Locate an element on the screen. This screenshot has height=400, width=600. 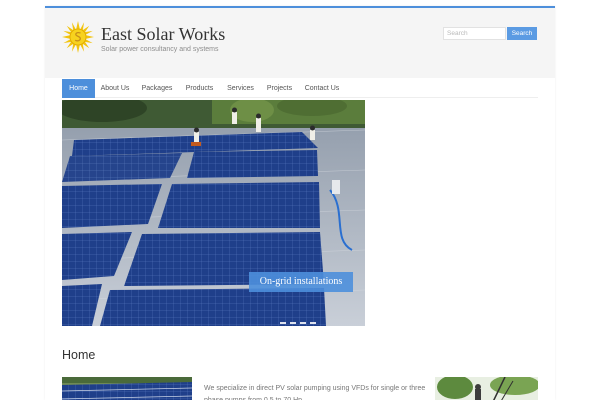
solar-array-thumbnail is located at coordinates (127, 388).